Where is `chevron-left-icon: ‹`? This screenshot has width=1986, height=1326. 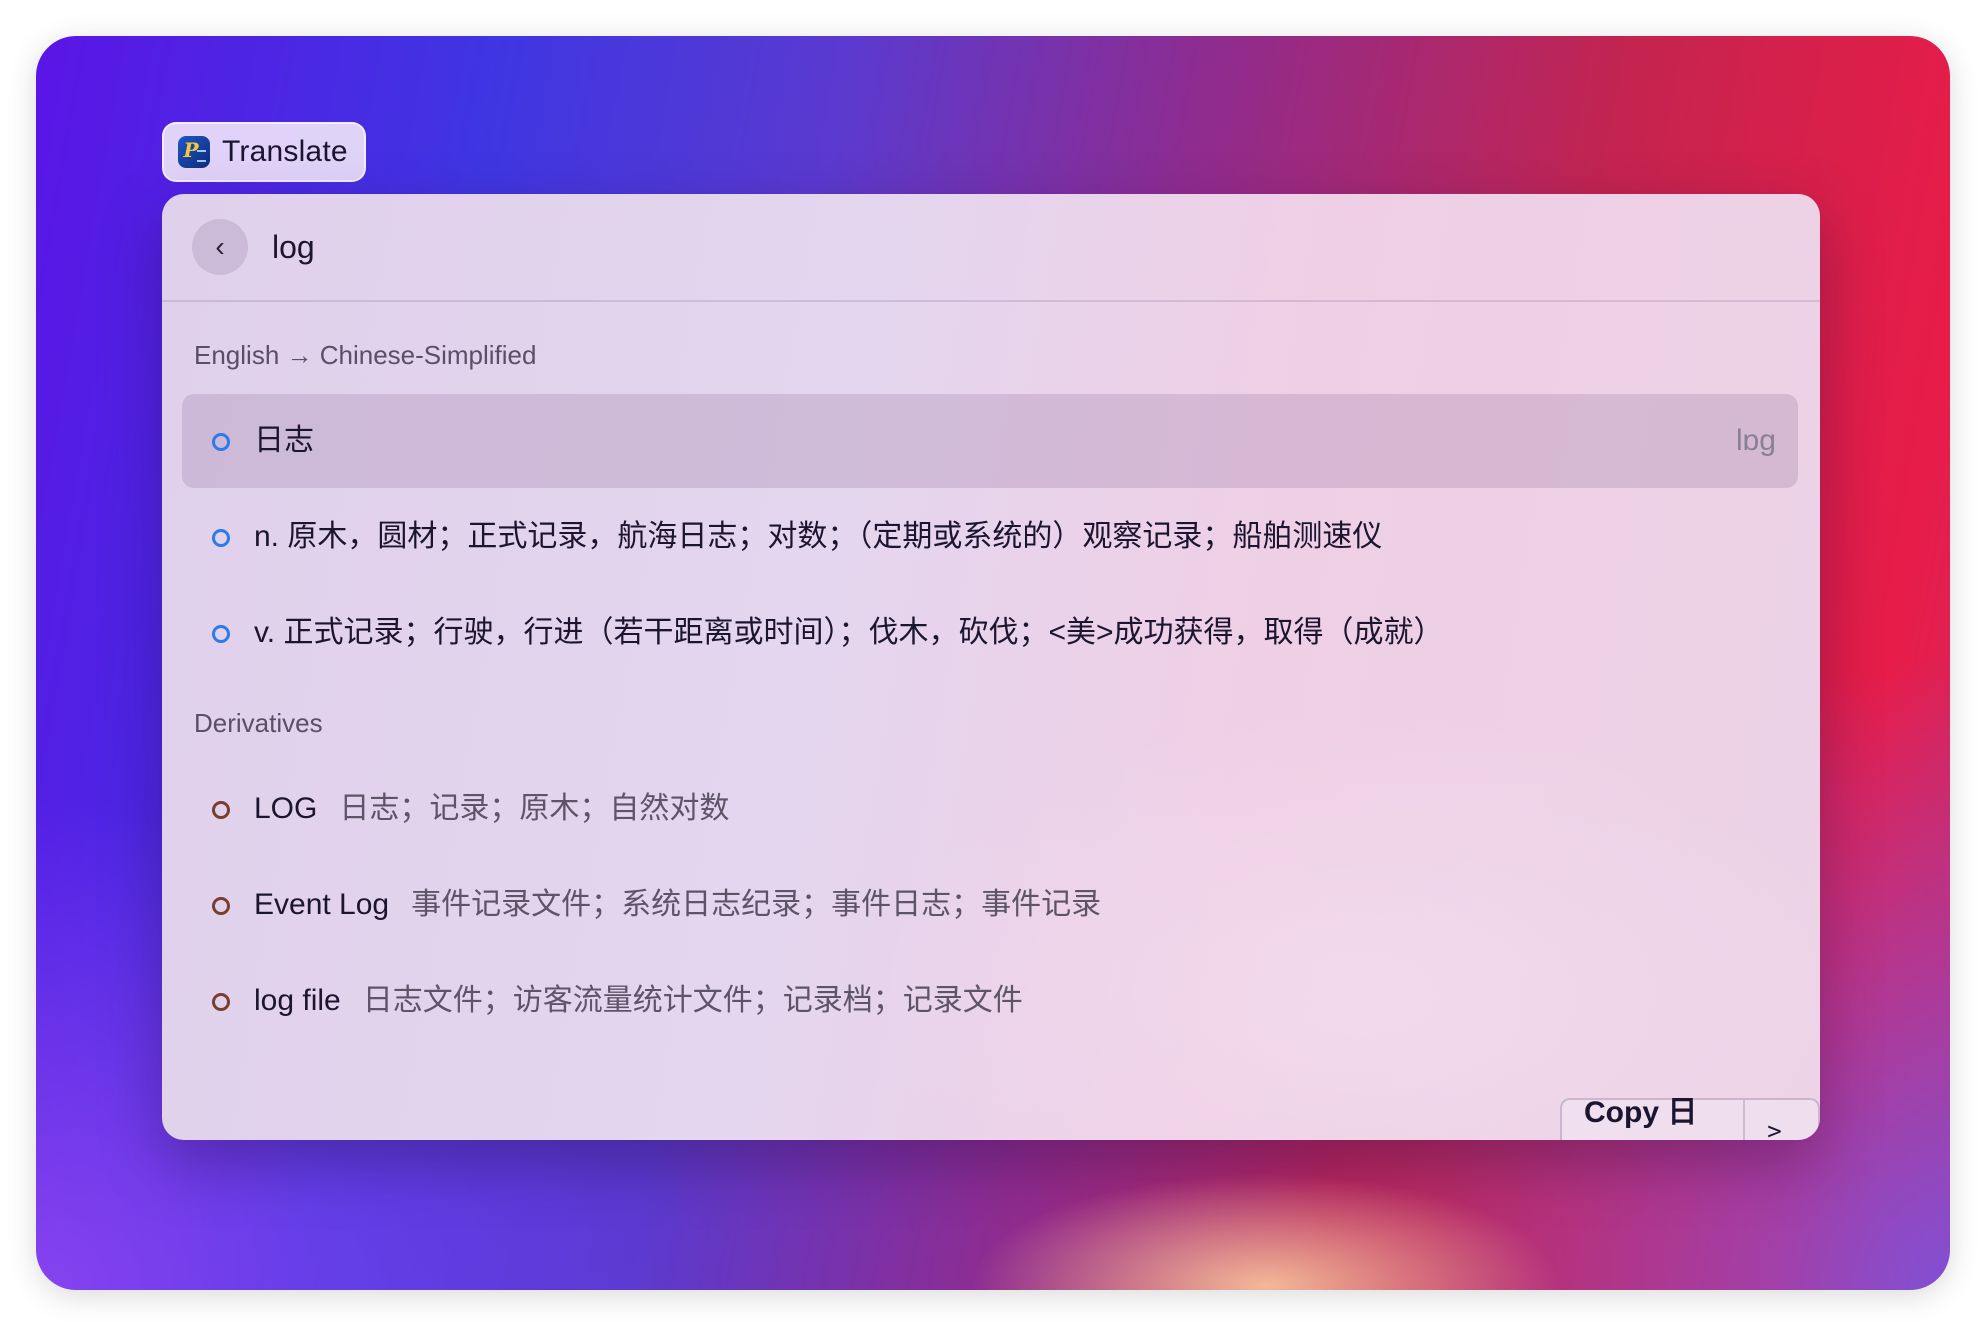 chevron-left-icon: ‹ is located at coordinates (220, 246).